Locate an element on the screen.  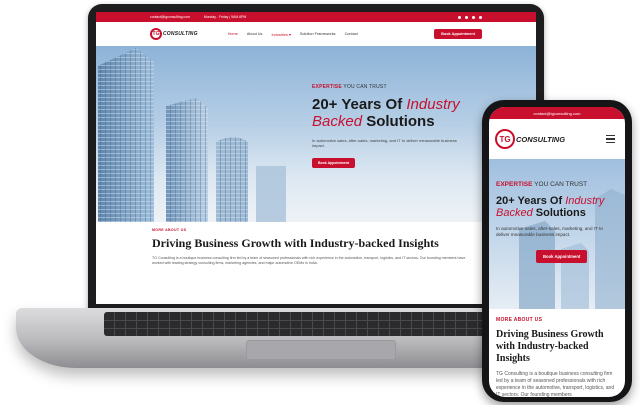
about-tag: MORE ABOUT US is located at coordinates (169, 230).